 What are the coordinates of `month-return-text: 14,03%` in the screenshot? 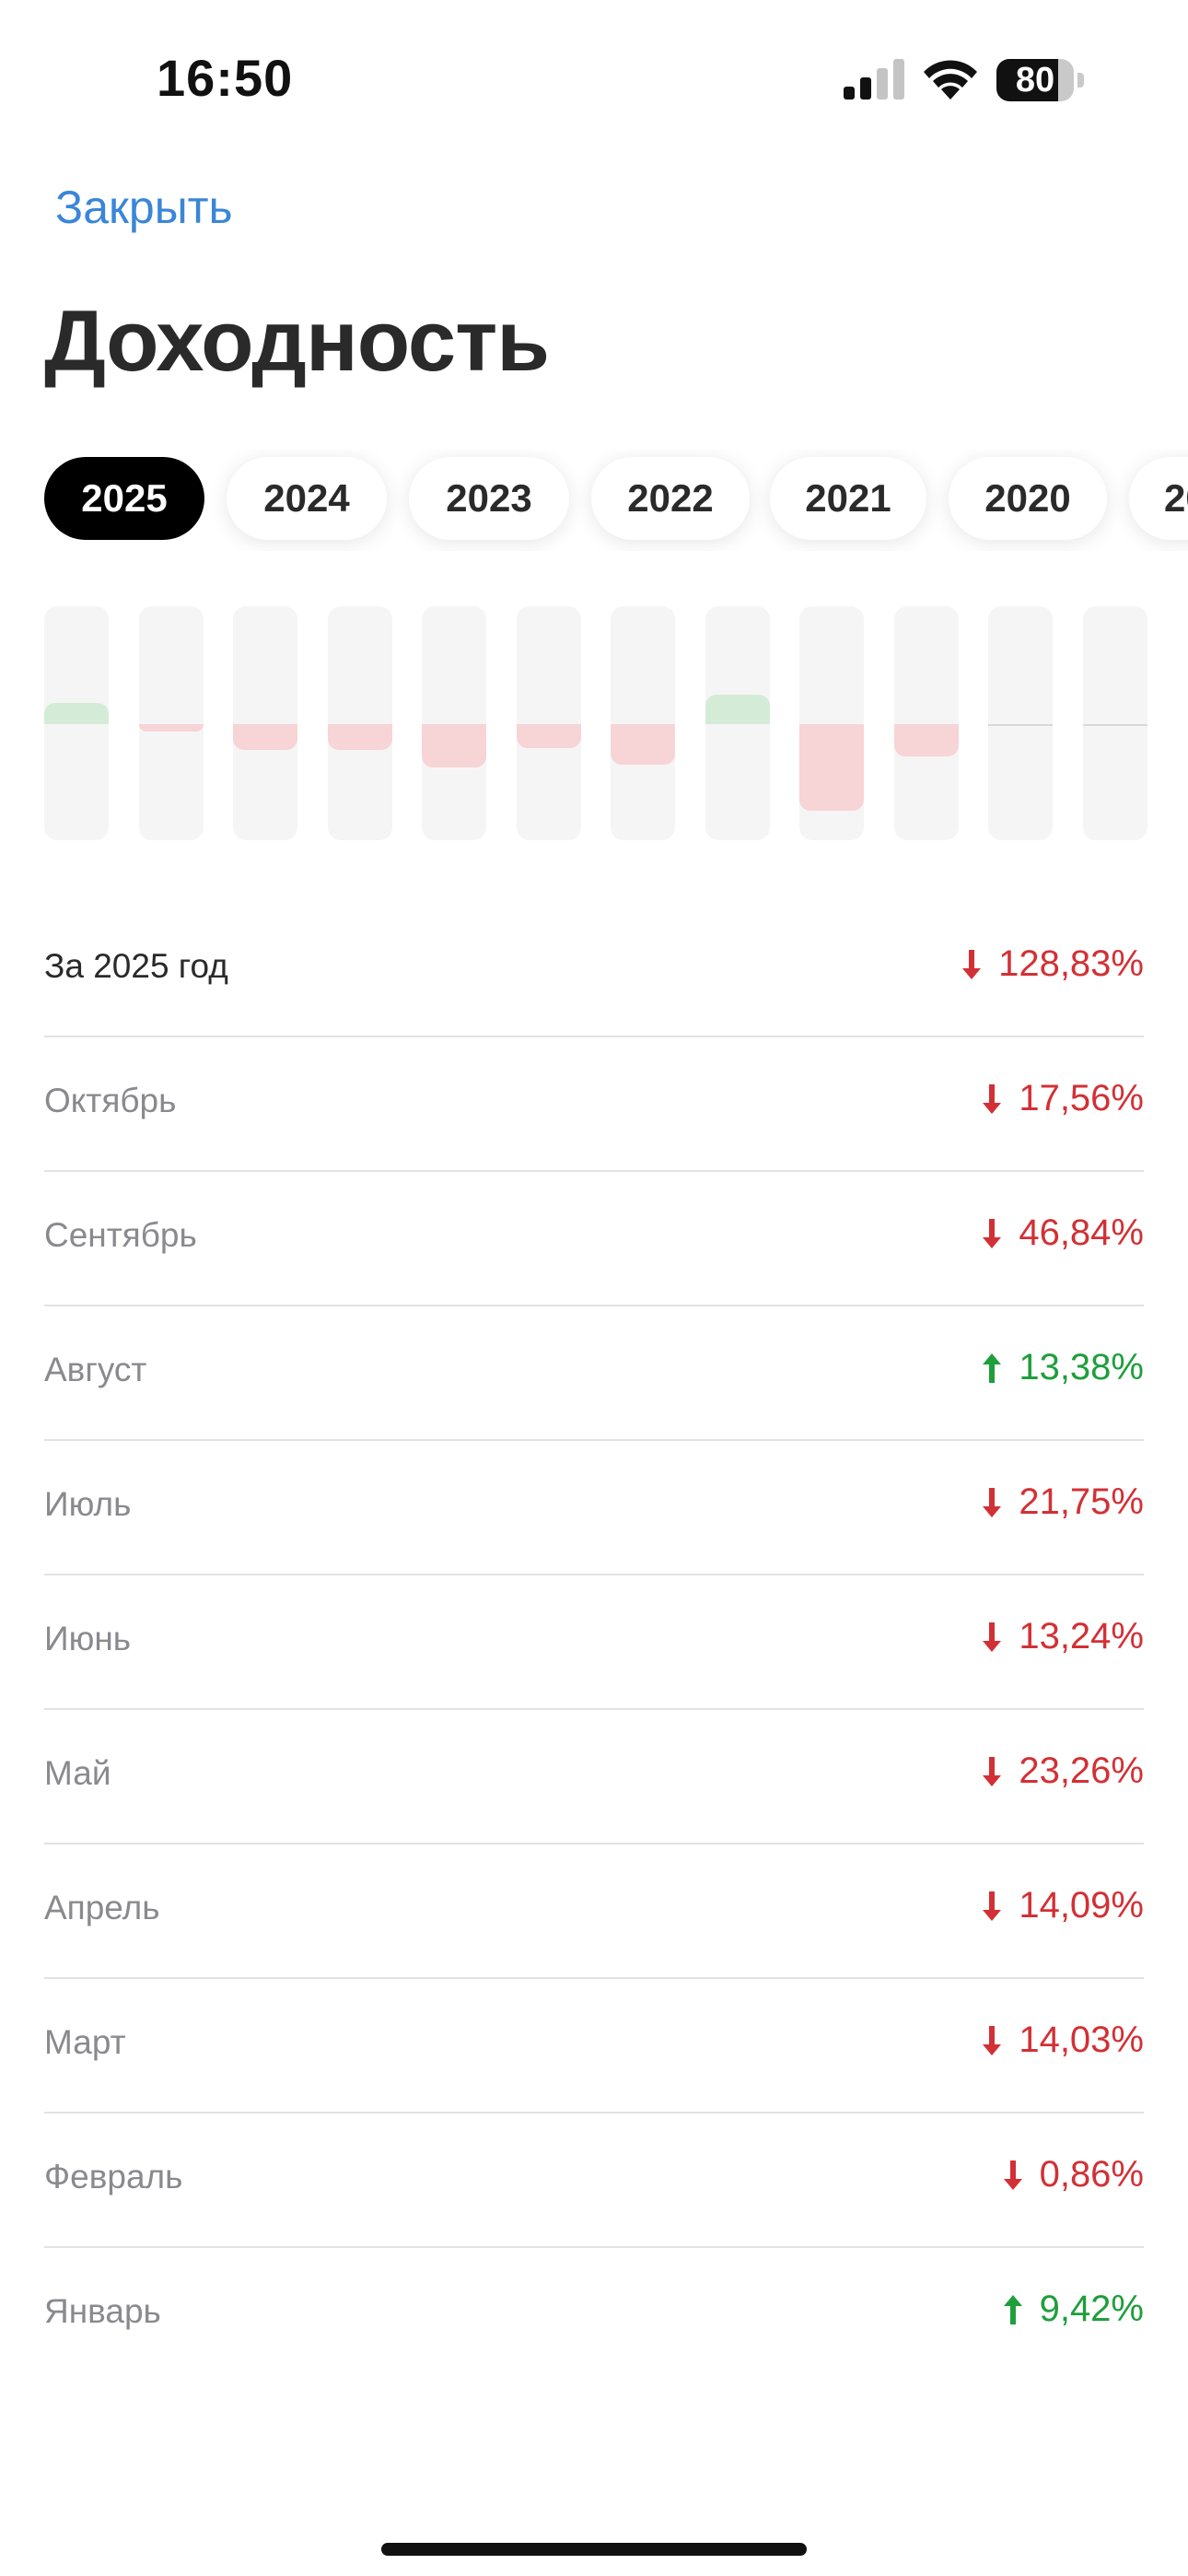 It's located at (1081, 2040).